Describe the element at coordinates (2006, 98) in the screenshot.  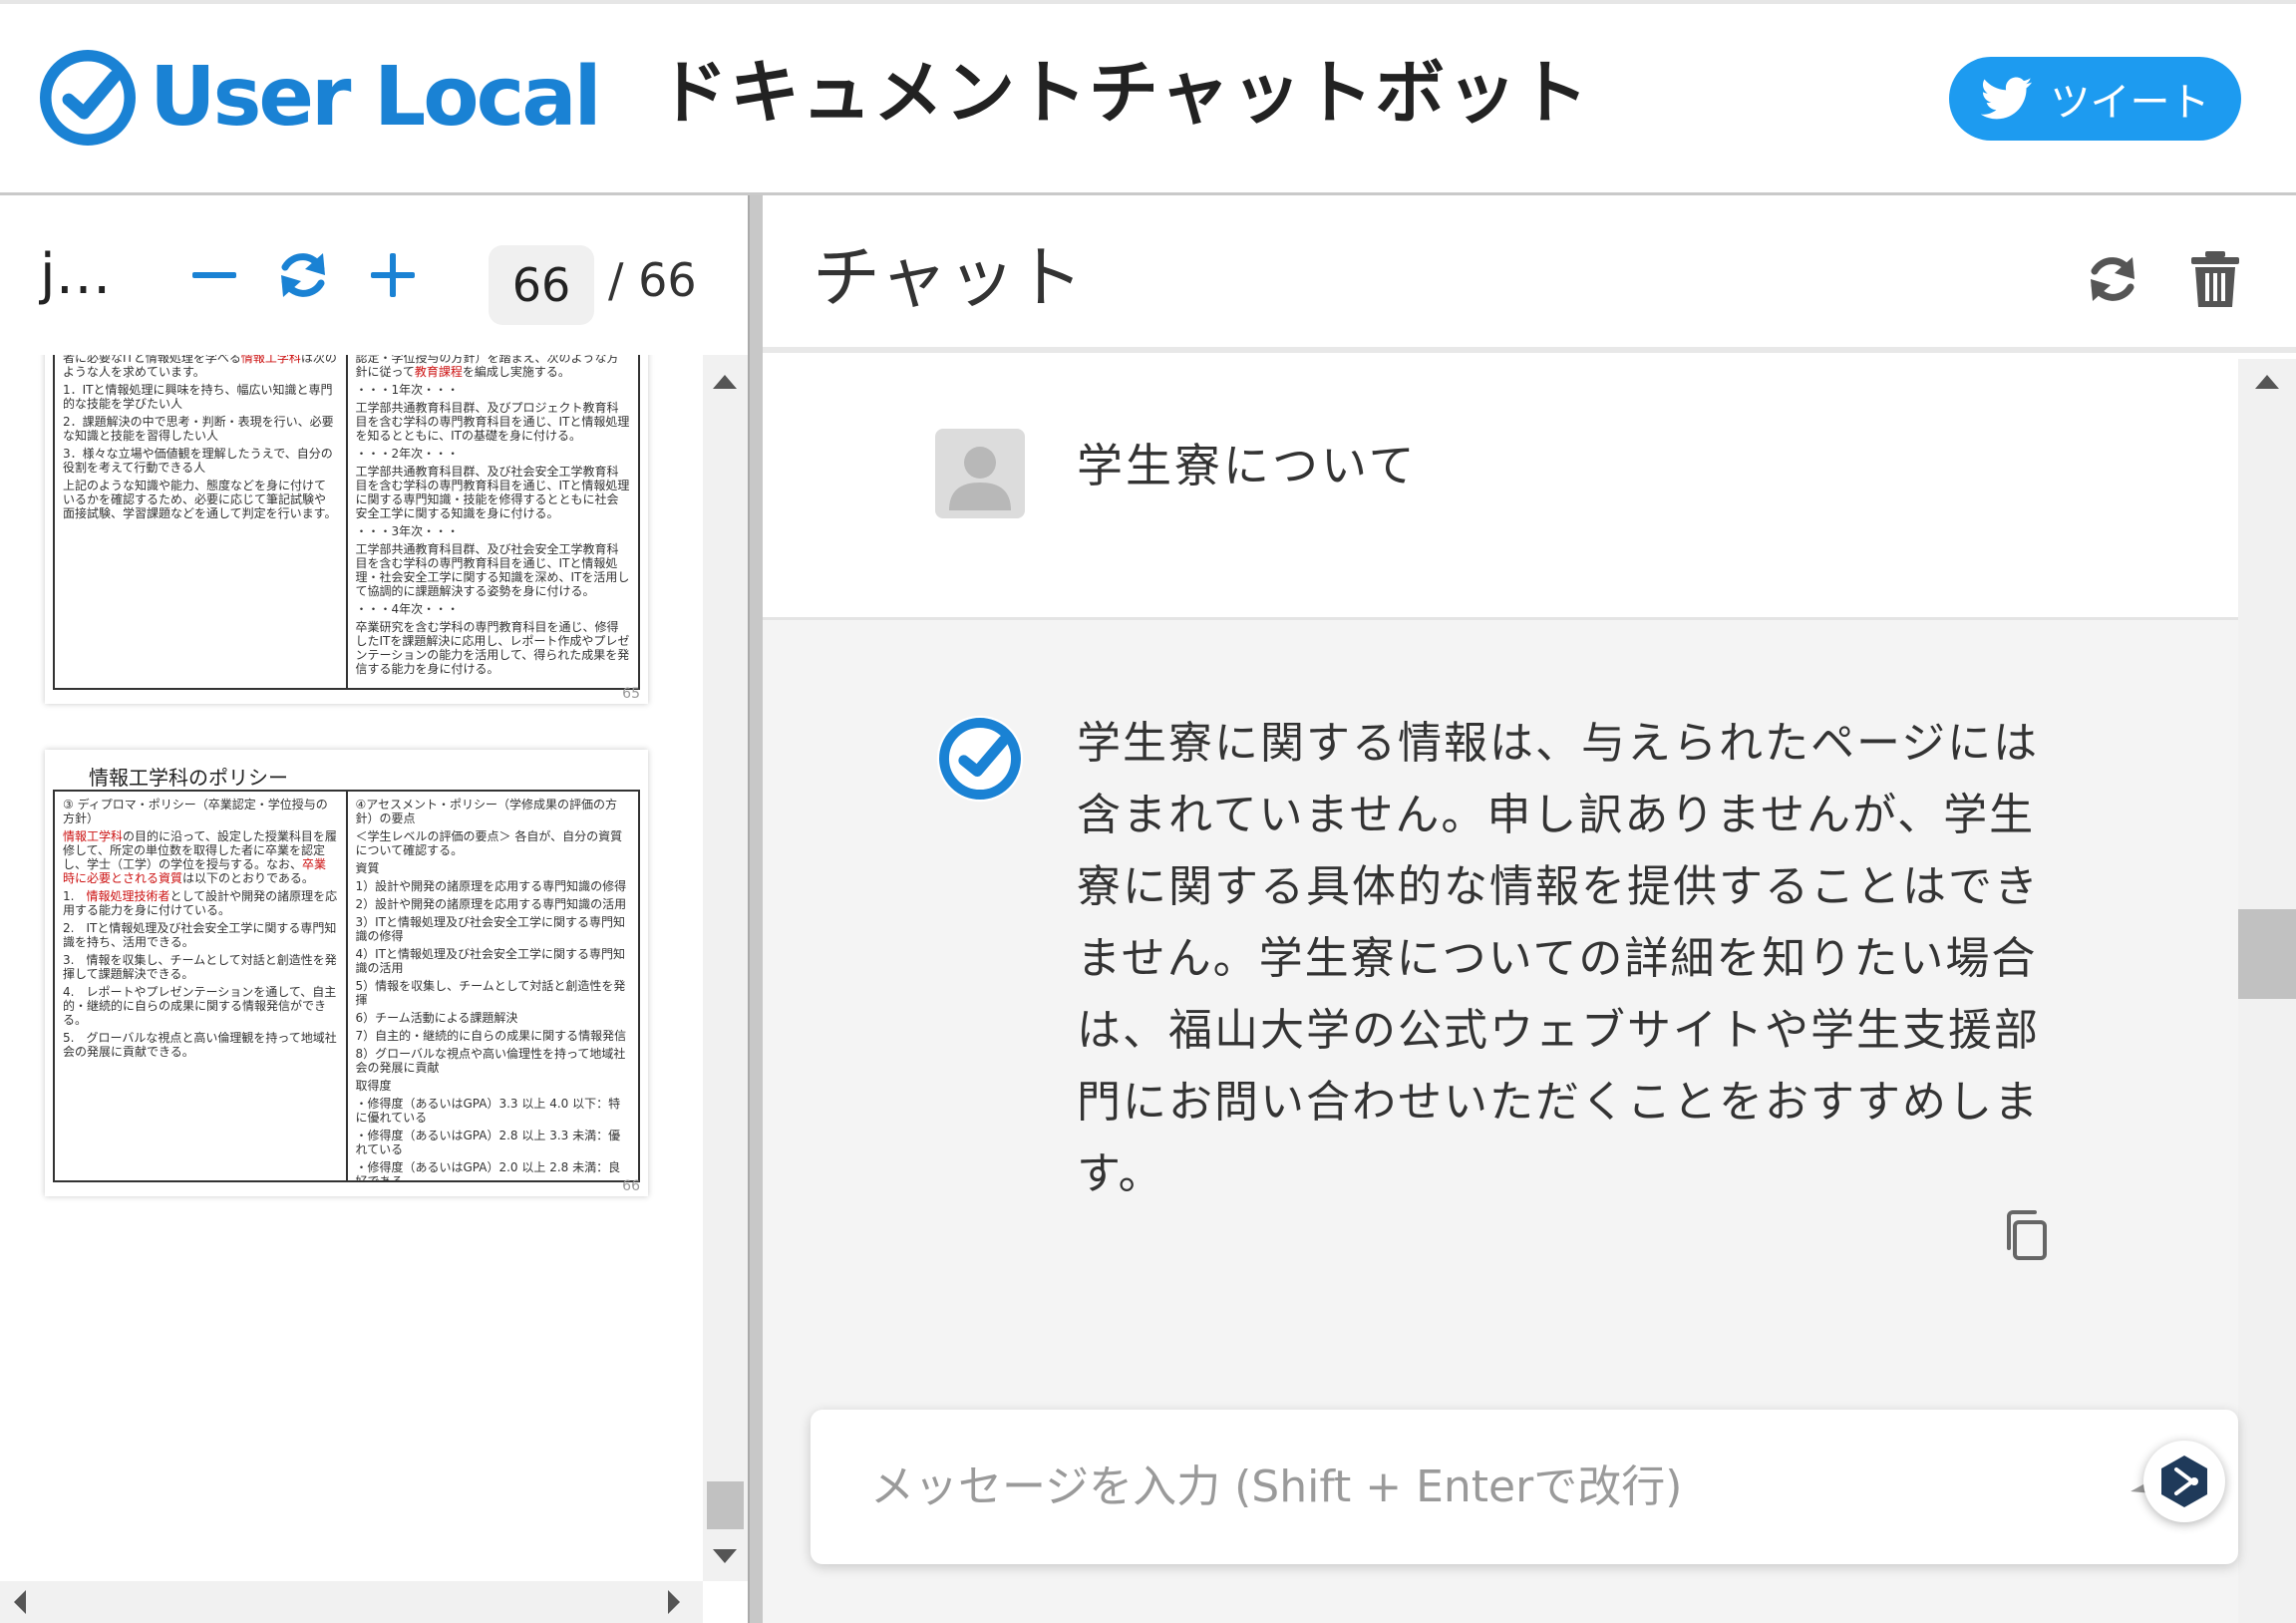
I see `twitter-bird-icon` at that location.